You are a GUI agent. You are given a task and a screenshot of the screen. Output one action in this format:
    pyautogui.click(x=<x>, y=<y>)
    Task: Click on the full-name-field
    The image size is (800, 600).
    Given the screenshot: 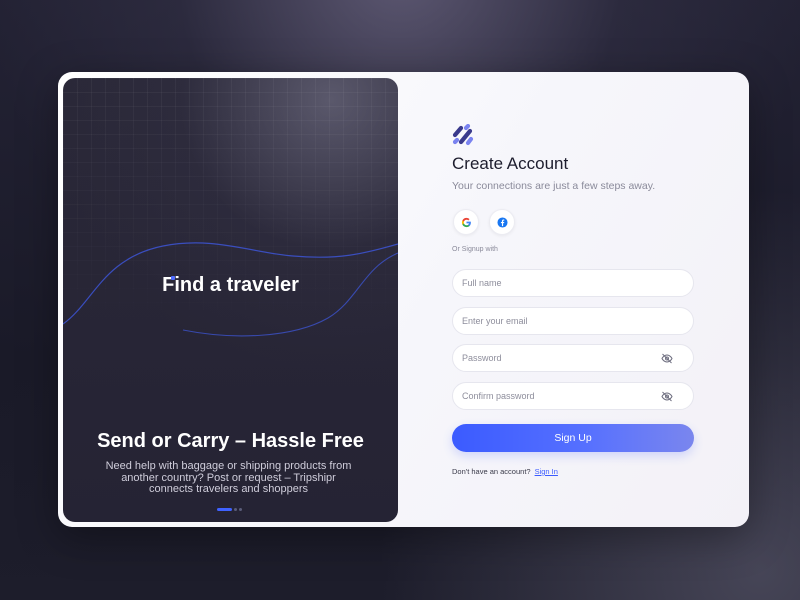 What is the action you would take?
    pyautogui.click(x=573, y=283)
    